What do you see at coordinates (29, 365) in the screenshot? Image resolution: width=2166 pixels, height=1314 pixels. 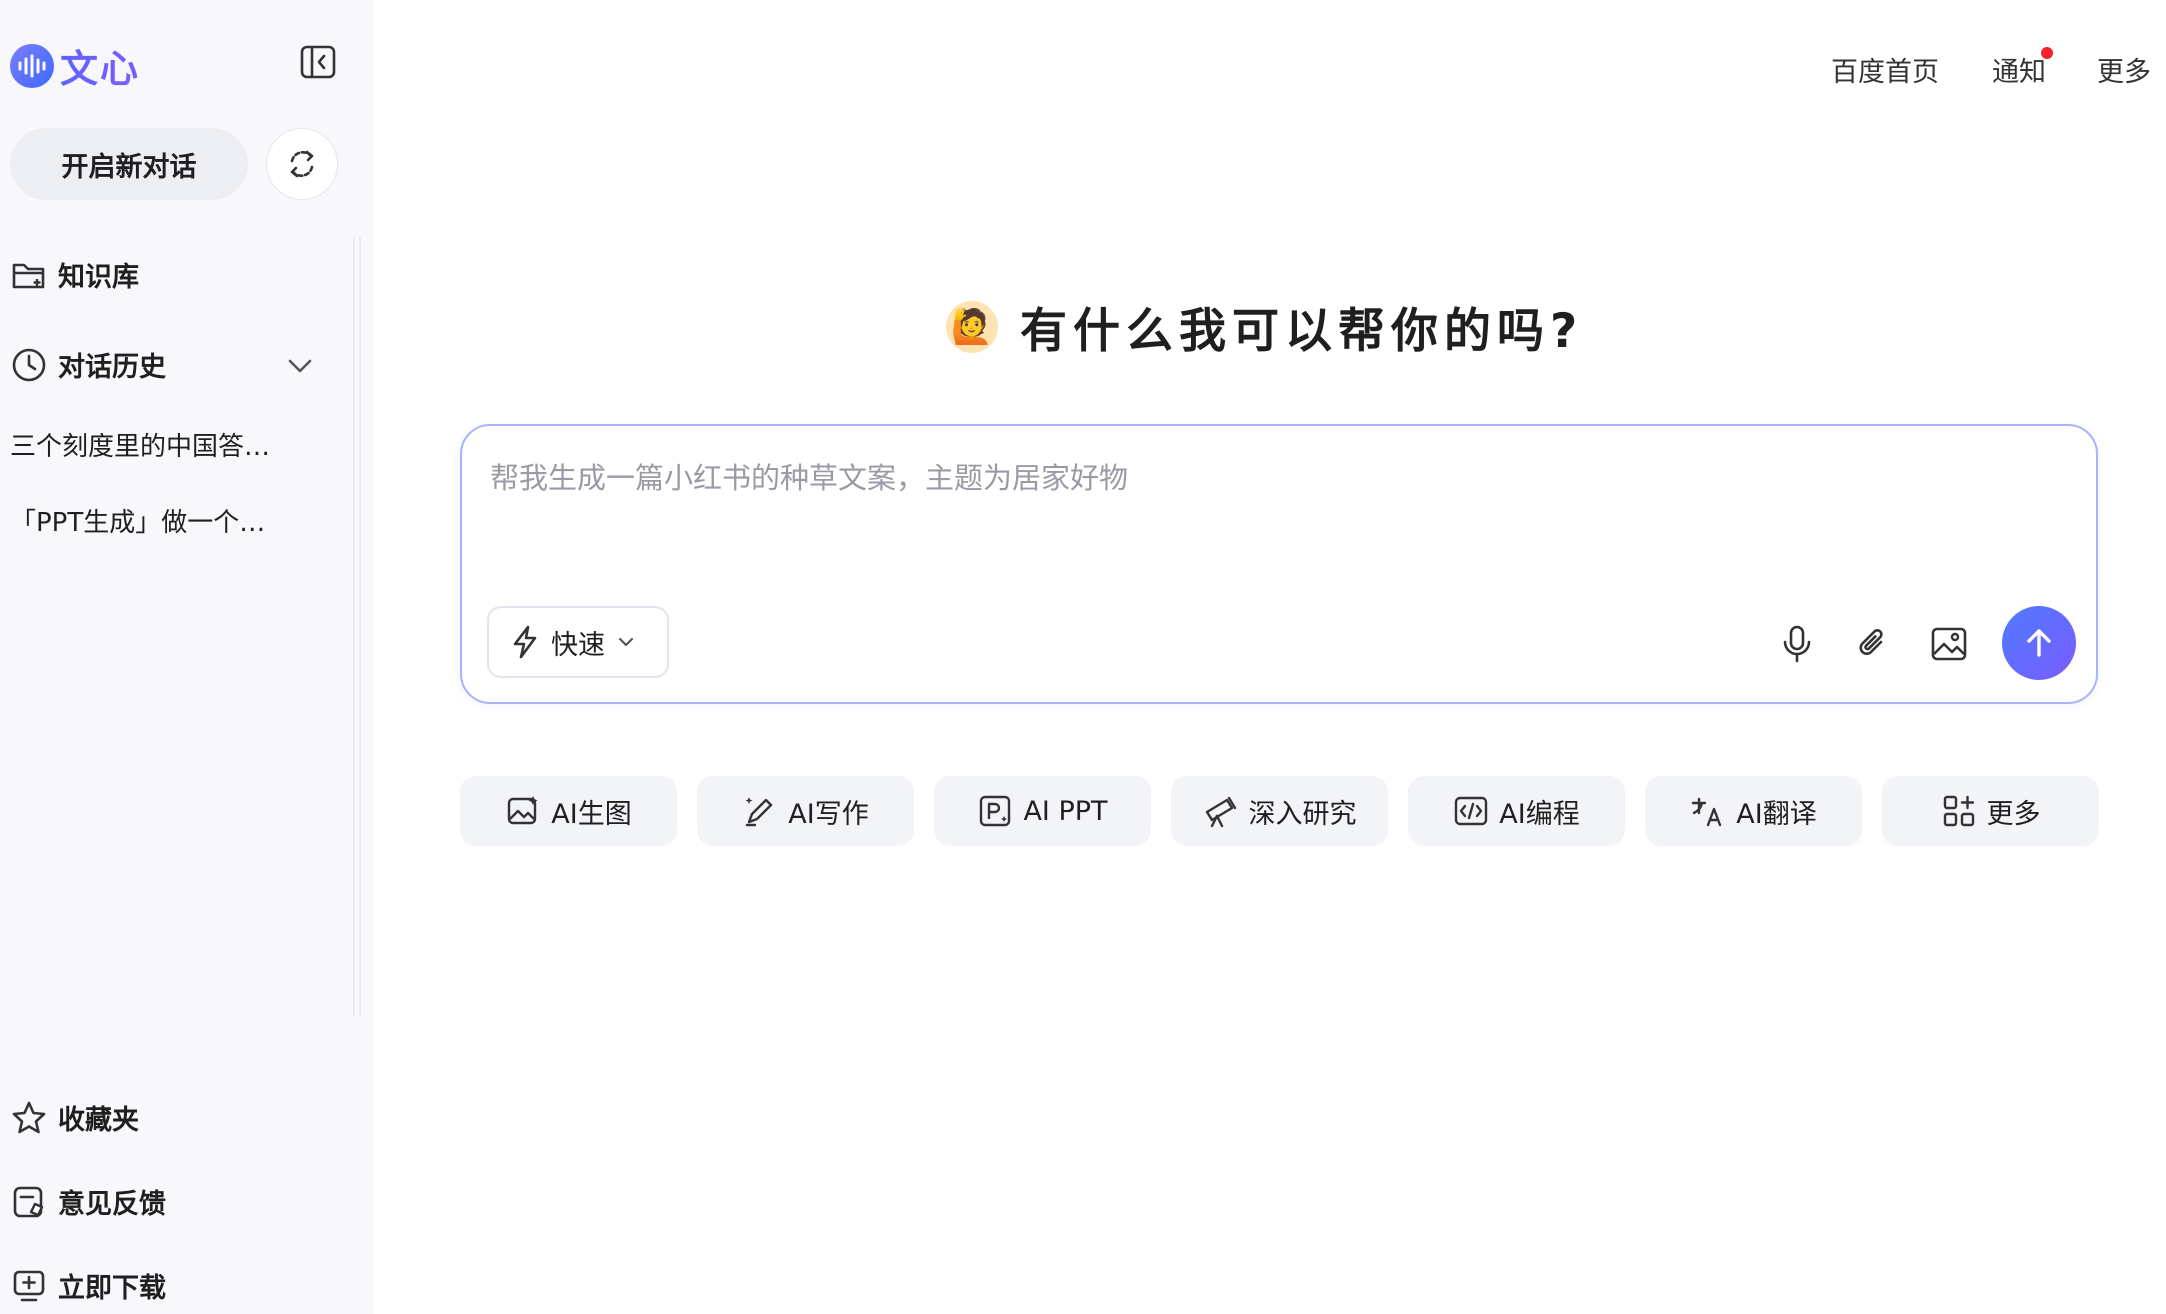 I see `clock-icon` at bounding box center [29, 365].